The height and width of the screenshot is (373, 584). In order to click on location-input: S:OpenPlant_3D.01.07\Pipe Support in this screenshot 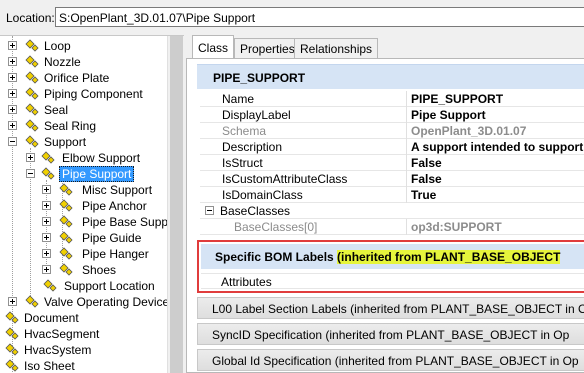, I will do `click(319, 17)`.